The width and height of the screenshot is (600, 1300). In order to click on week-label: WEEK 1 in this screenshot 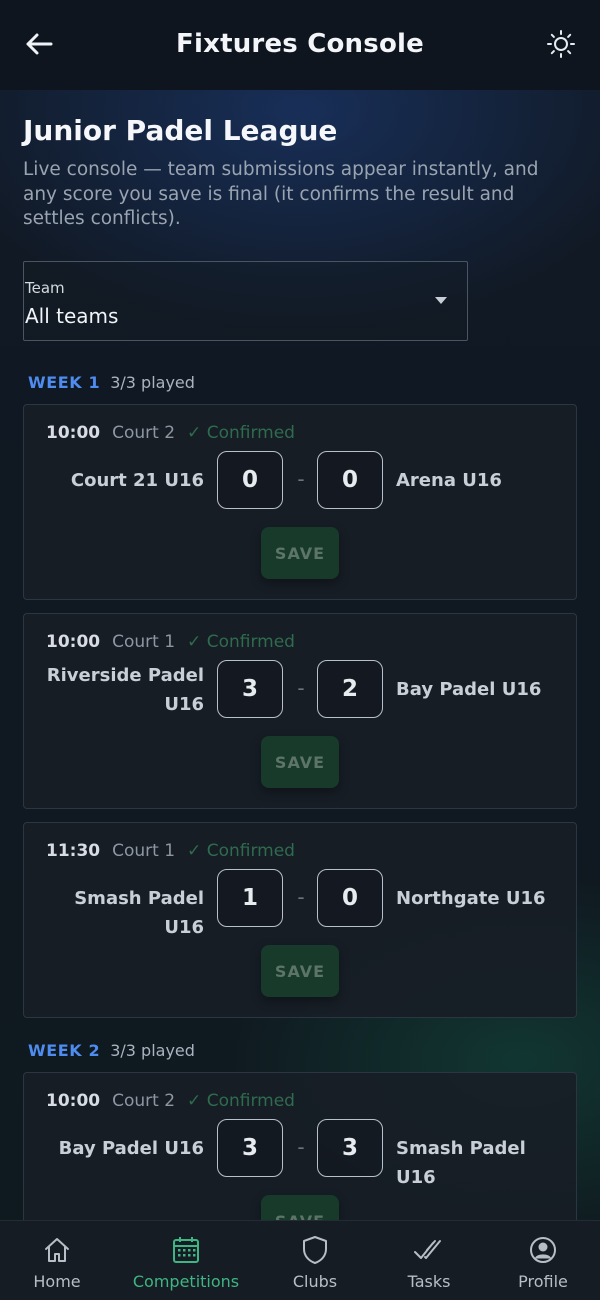, I will do `click(64, 382)`.